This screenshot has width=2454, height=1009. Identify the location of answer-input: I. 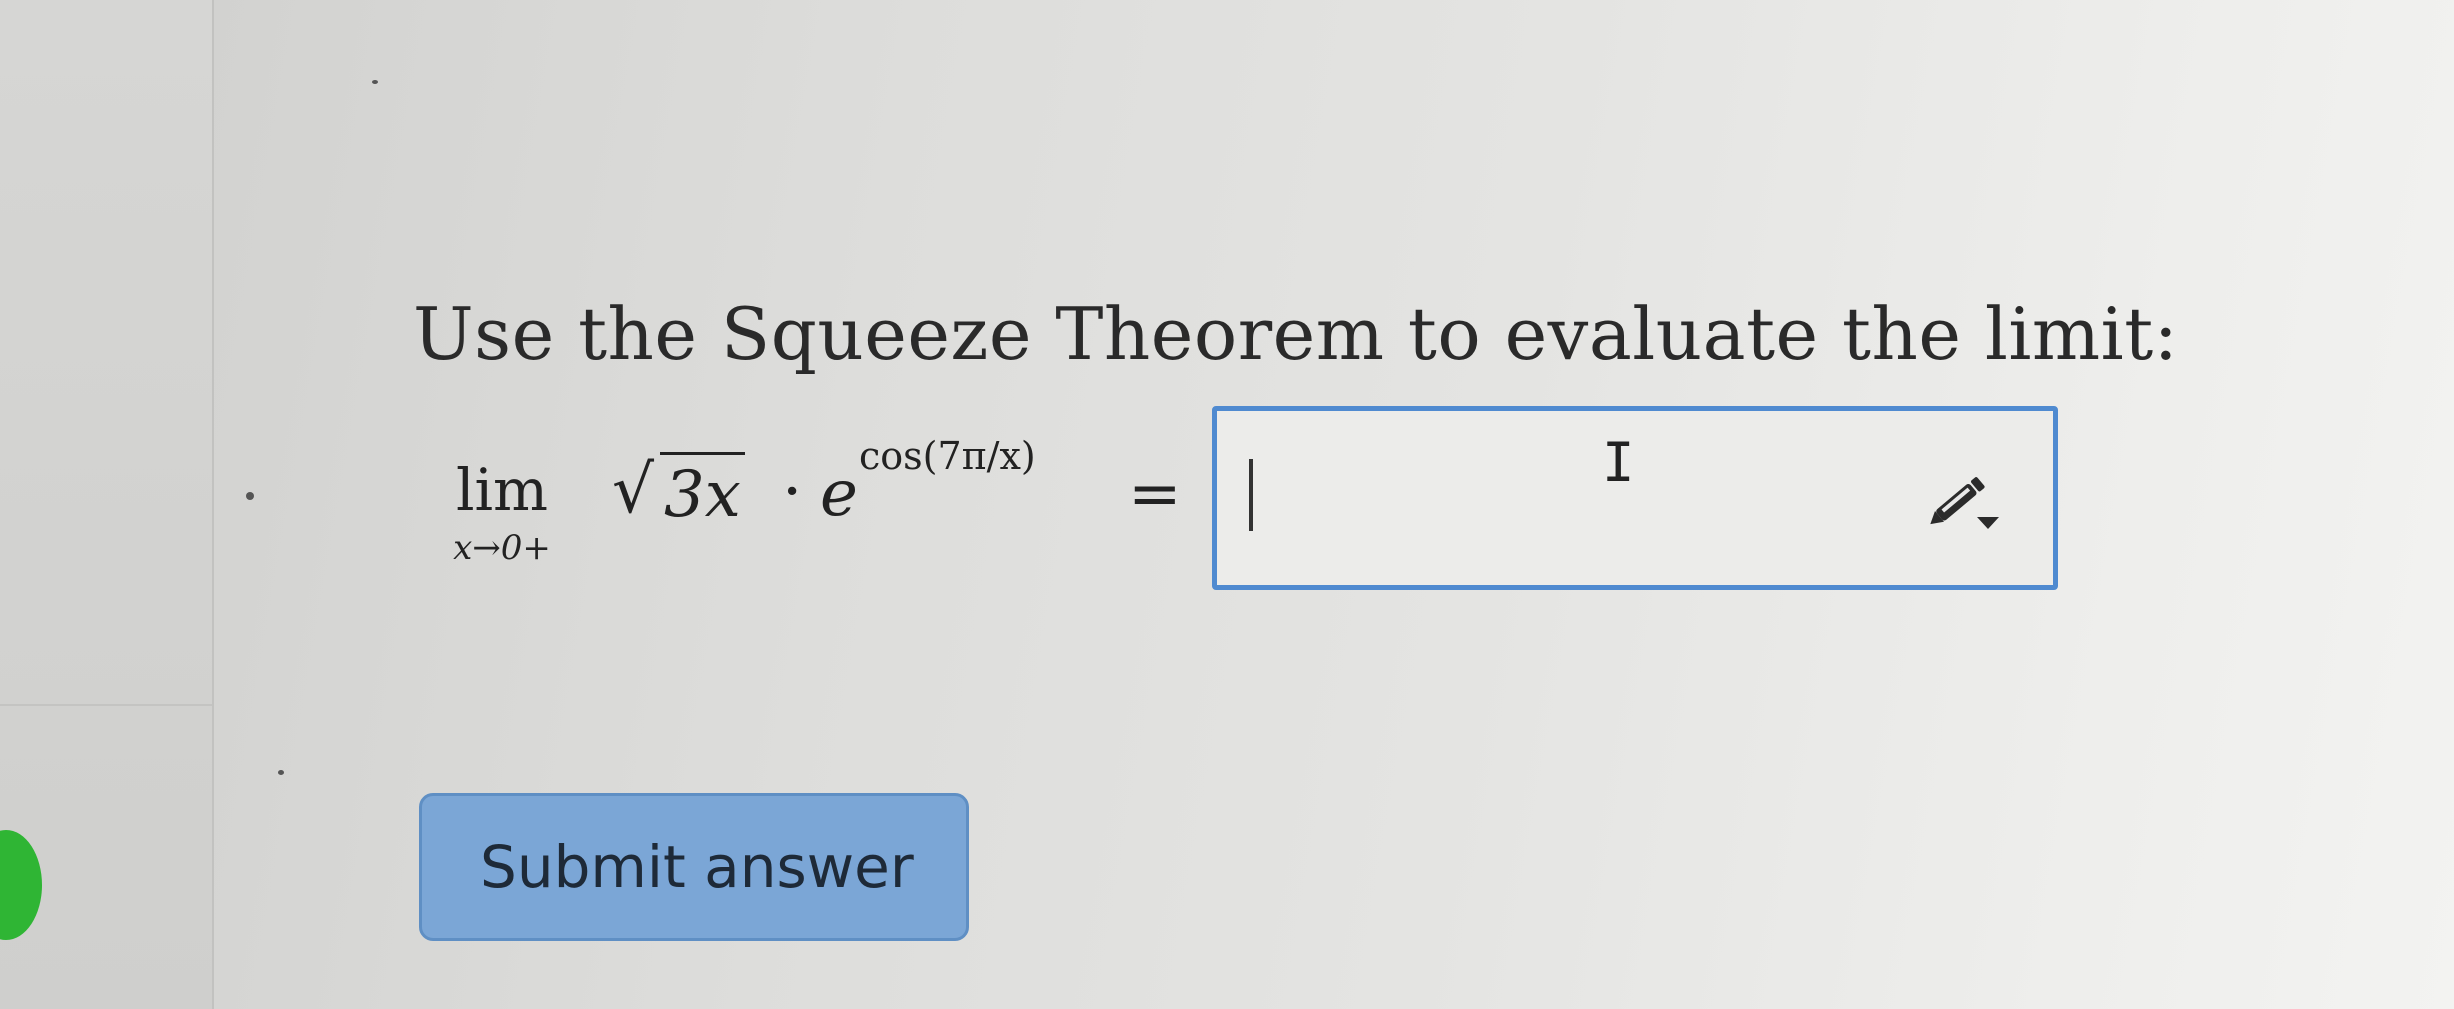
(1635, 498).